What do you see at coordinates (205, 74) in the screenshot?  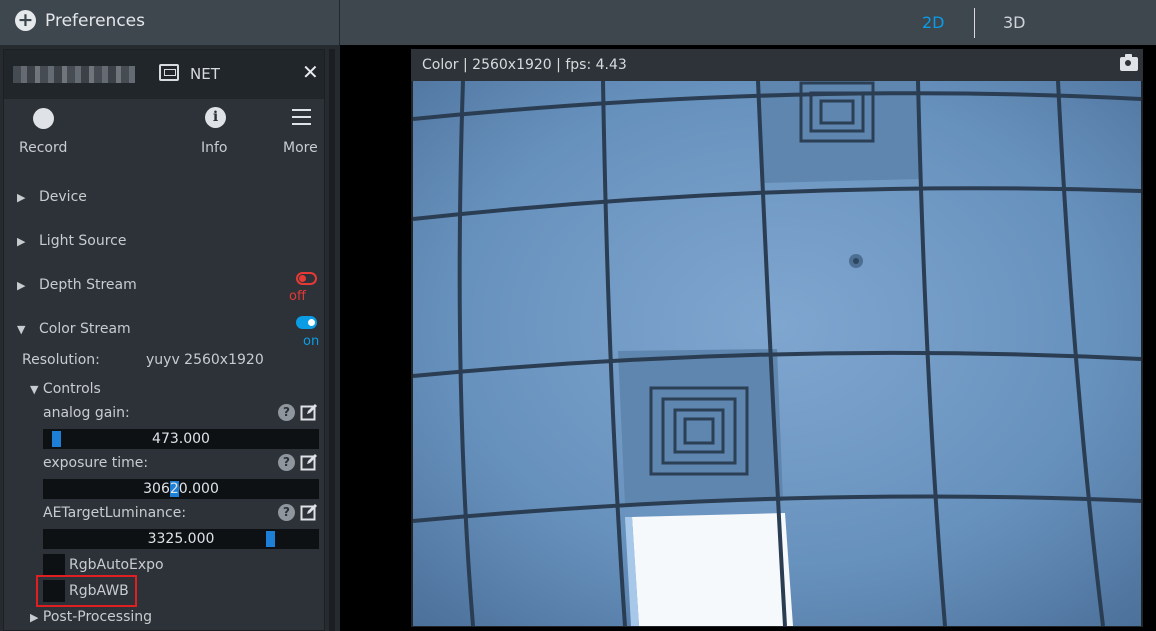 I see `connection-label: NET` at bounding box center [205, 74].